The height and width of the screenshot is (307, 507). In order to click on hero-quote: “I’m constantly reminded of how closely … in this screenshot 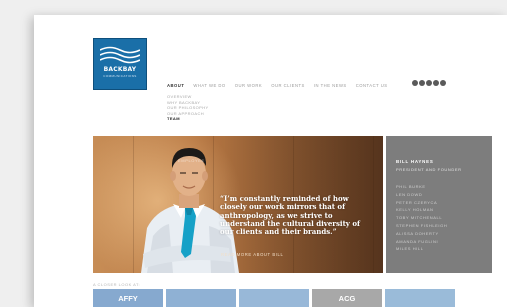, I will do `click(290, 215)`.